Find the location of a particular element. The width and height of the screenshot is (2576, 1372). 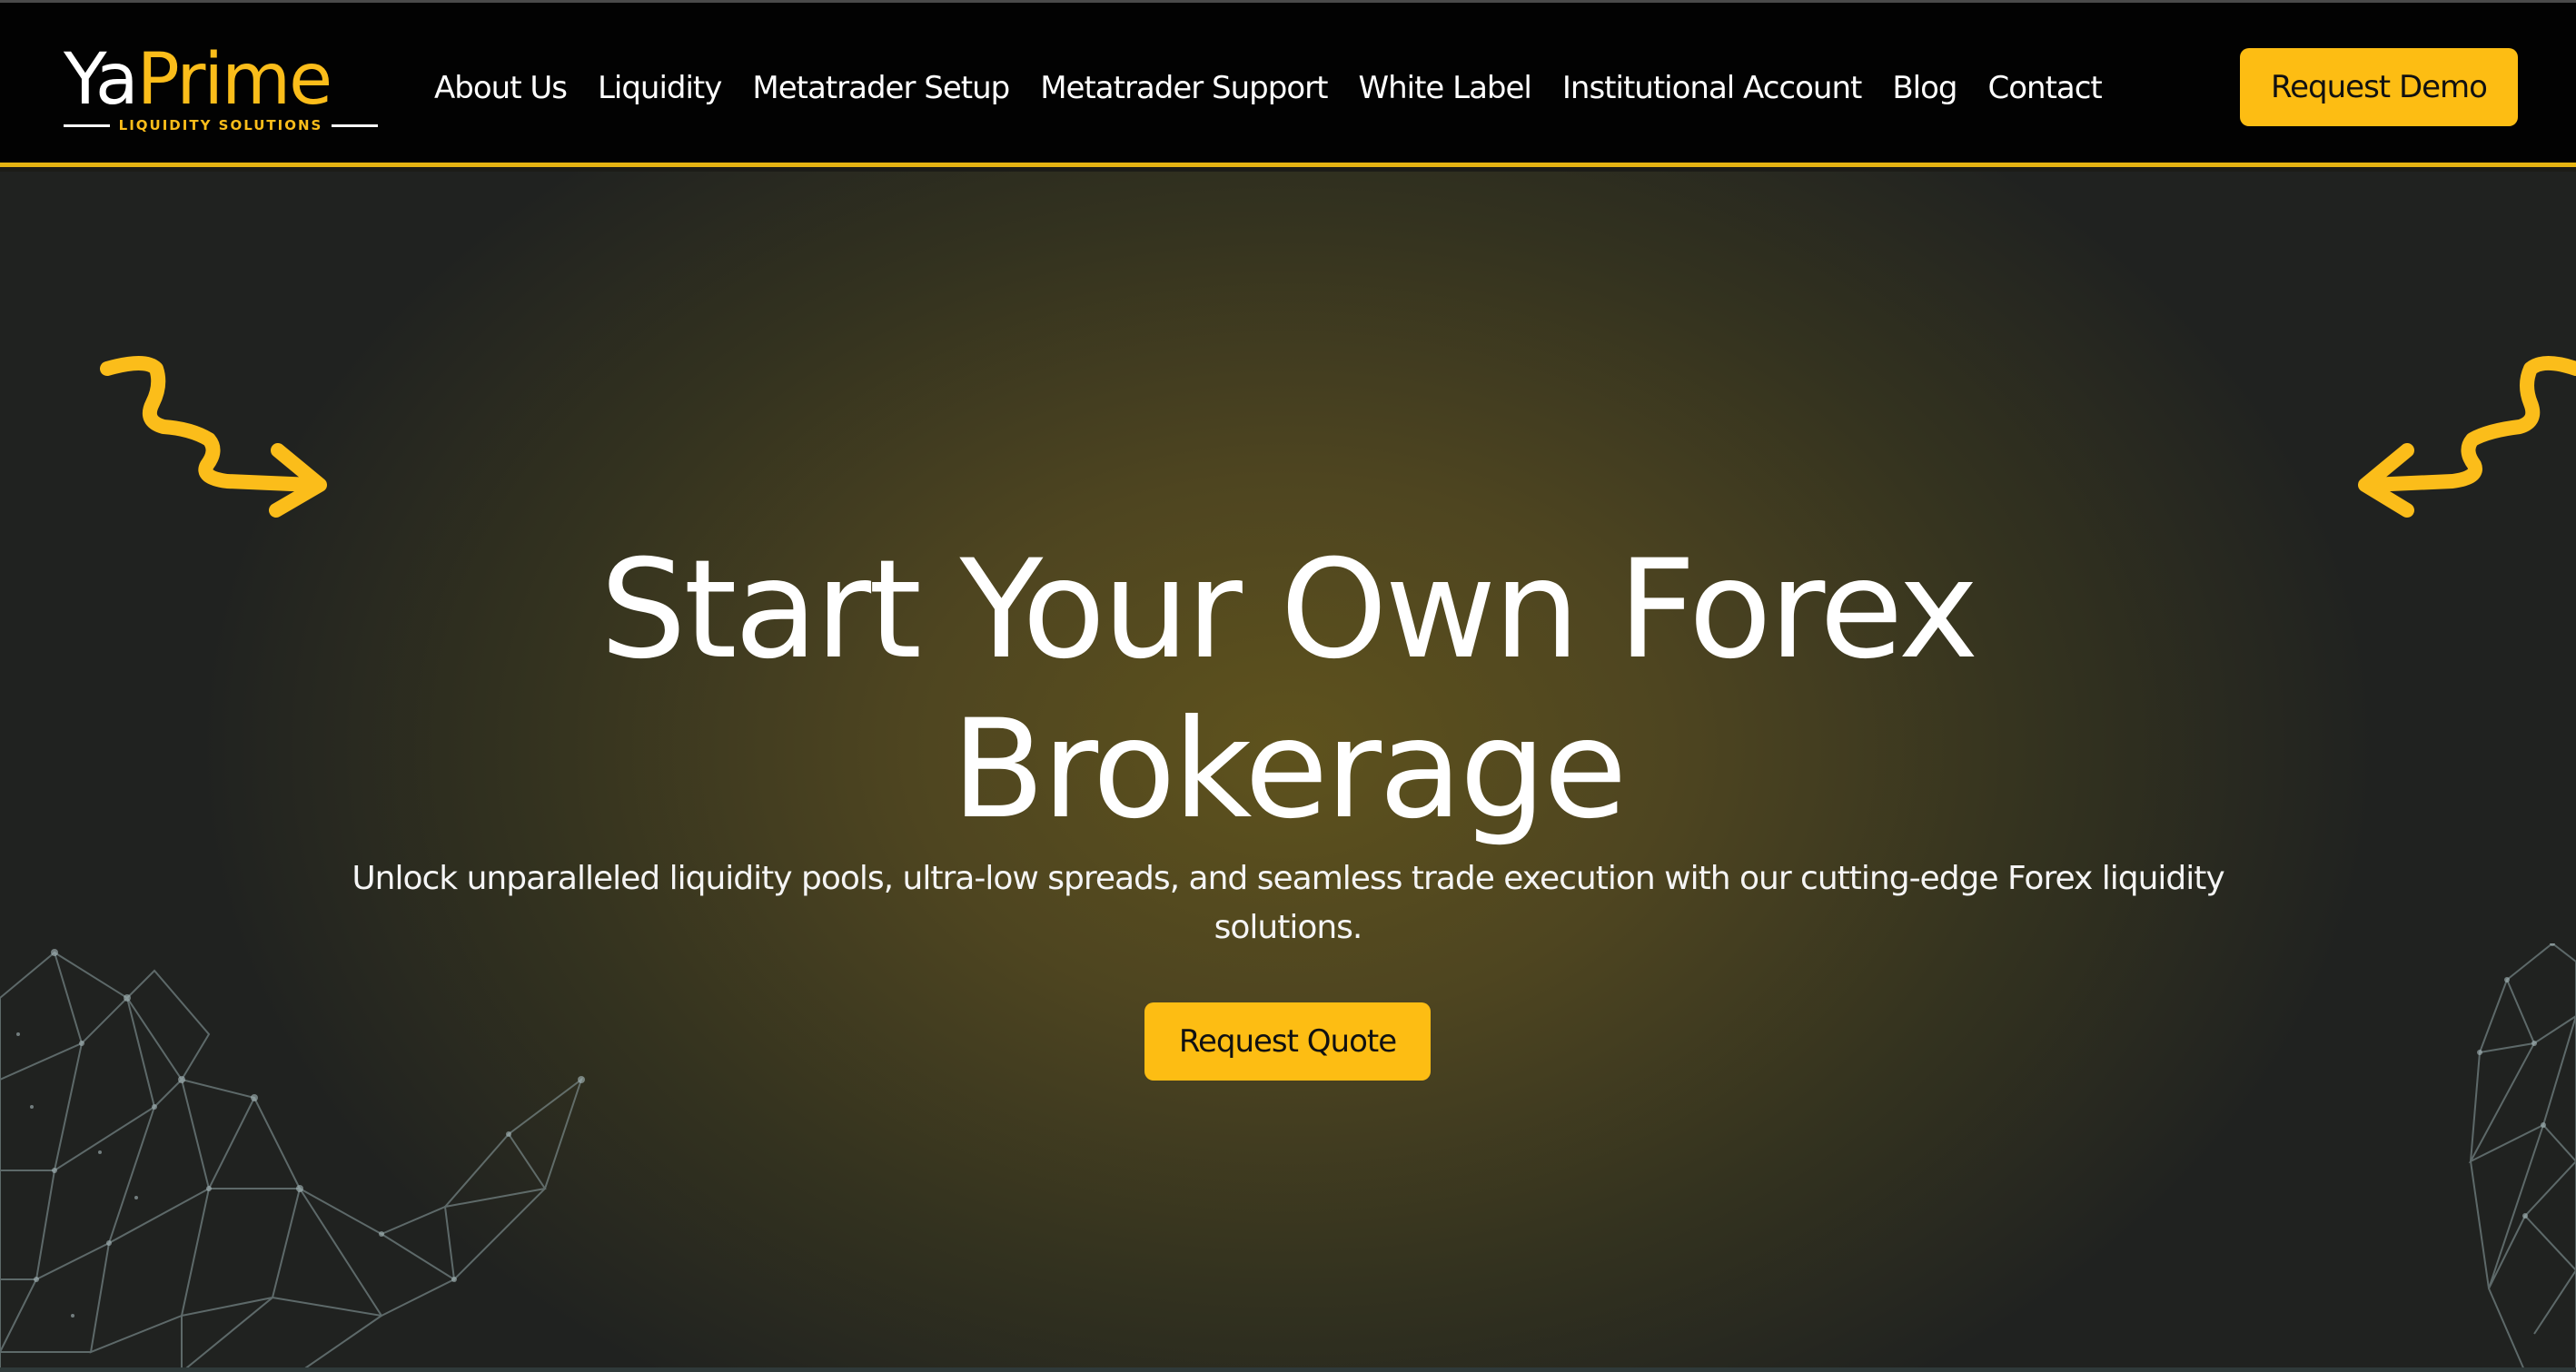

nav-institutional-account: Institutional Account is located at coordinates (1712, 88).